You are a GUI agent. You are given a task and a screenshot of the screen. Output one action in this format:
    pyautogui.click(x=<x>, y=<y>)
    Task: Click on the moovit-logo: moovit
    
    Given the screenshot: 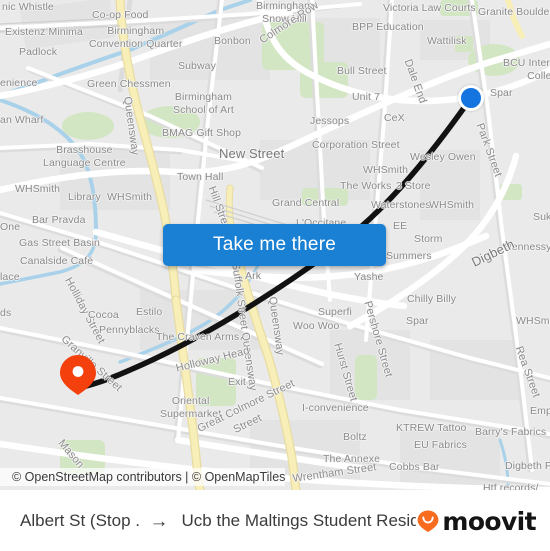 What is the action you would take?
    pyautogui.click(x=483, y=521)
    